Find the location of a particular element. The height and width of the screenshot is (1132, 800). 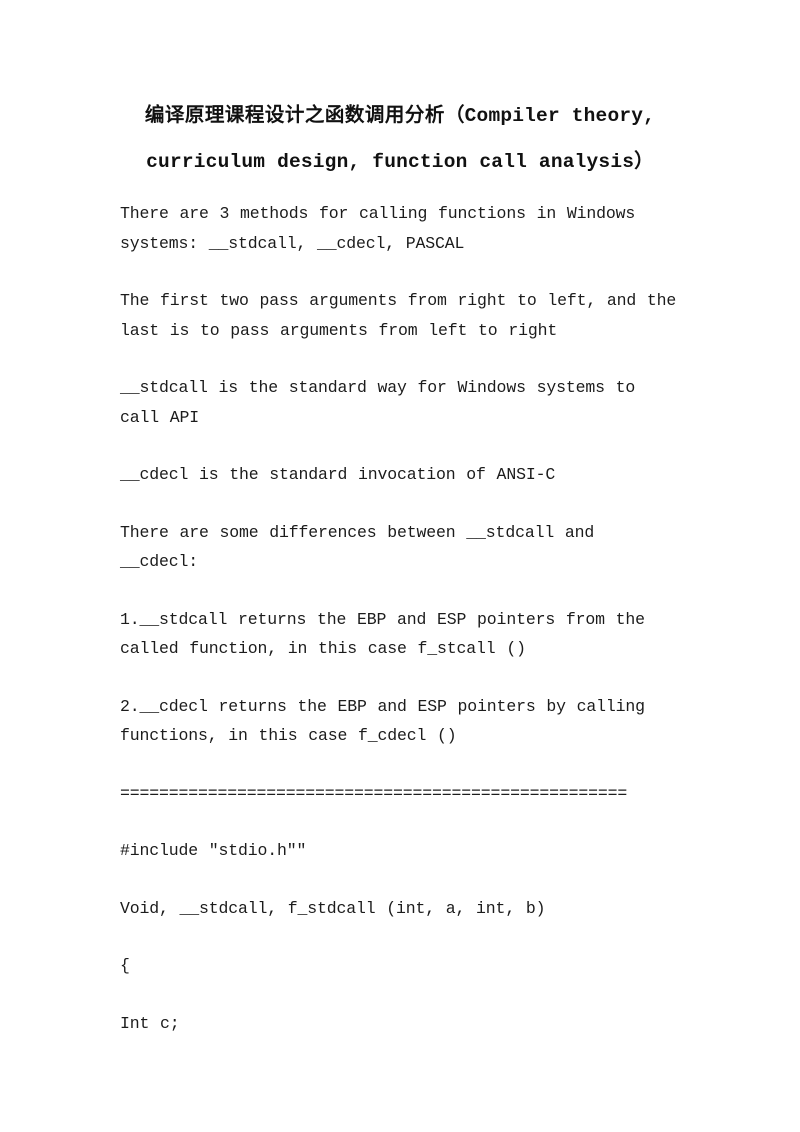

code-line-open-brace: { is located at coordinates (125, 965).